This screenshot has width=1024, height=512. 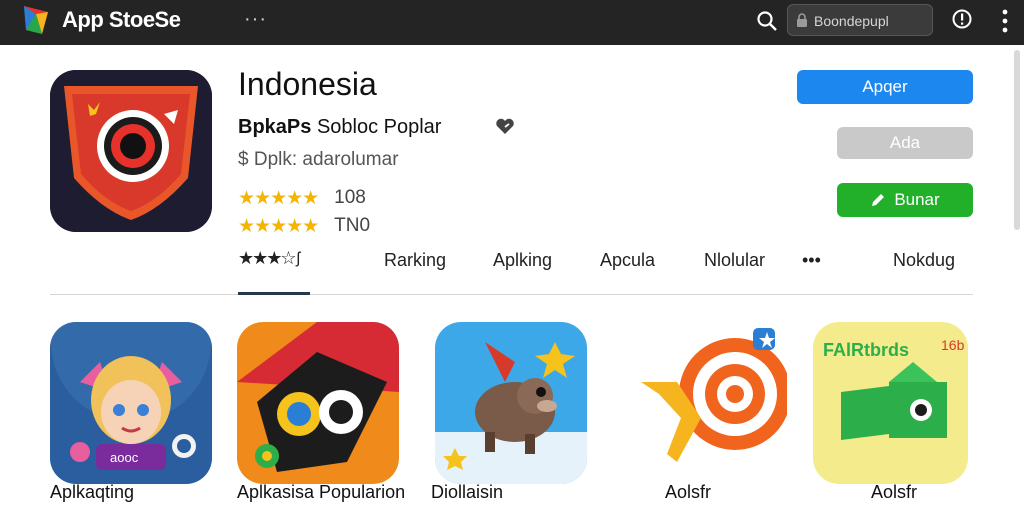 I want to click on tab-ranking: Rarking, so click(x=415, y=260).